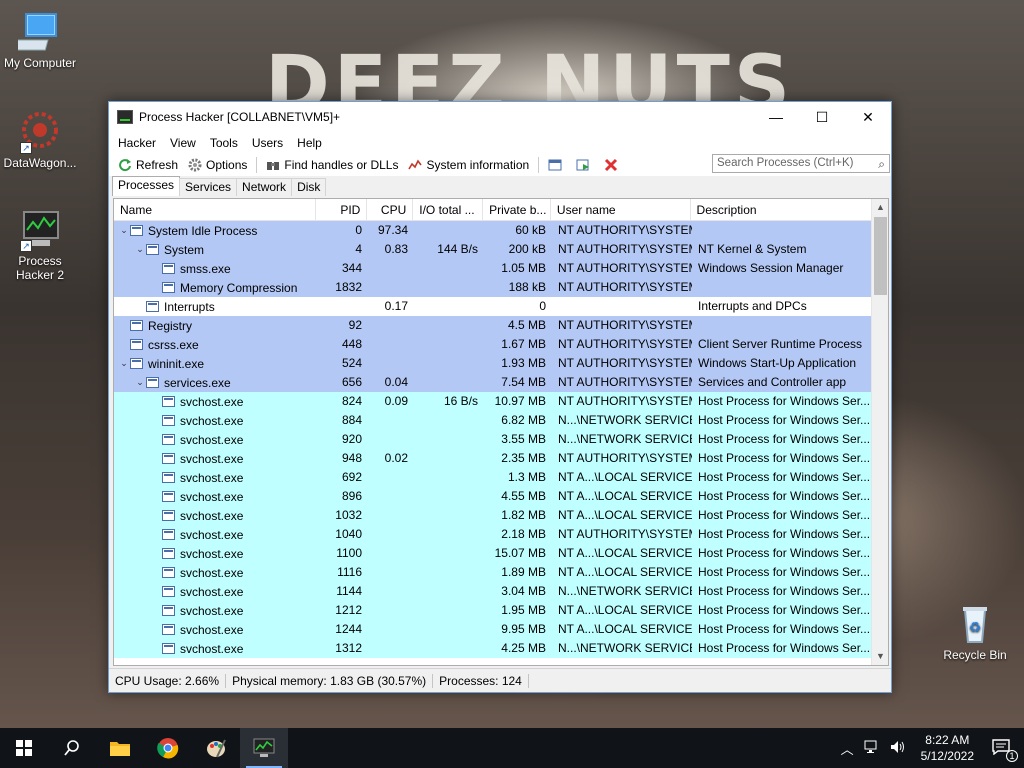  What do you see at coordinates (975, 632) in the screenshot?
I see `desktop-icon-recycle-bin: ♻ Recycle Bin` at bounding box center [975, 632].